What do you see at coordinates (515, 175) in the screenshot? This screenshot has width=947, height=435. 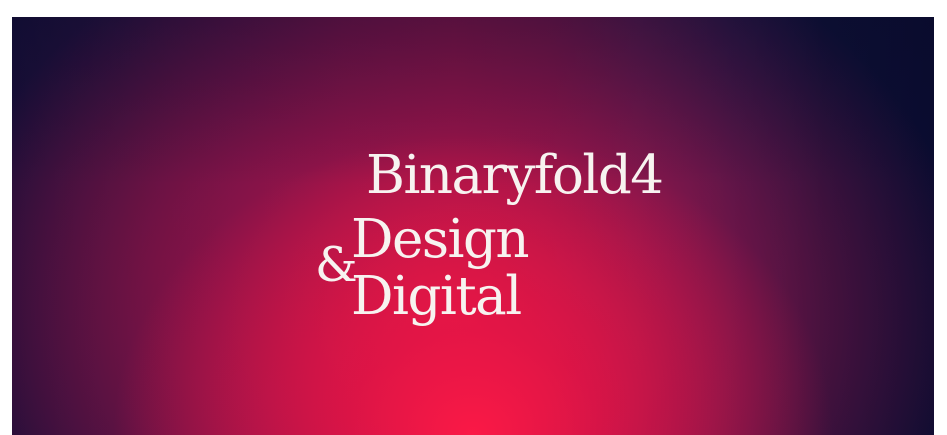 I see `wordmark-line-1: Binaryfold4` at bounding box center [515, 175].